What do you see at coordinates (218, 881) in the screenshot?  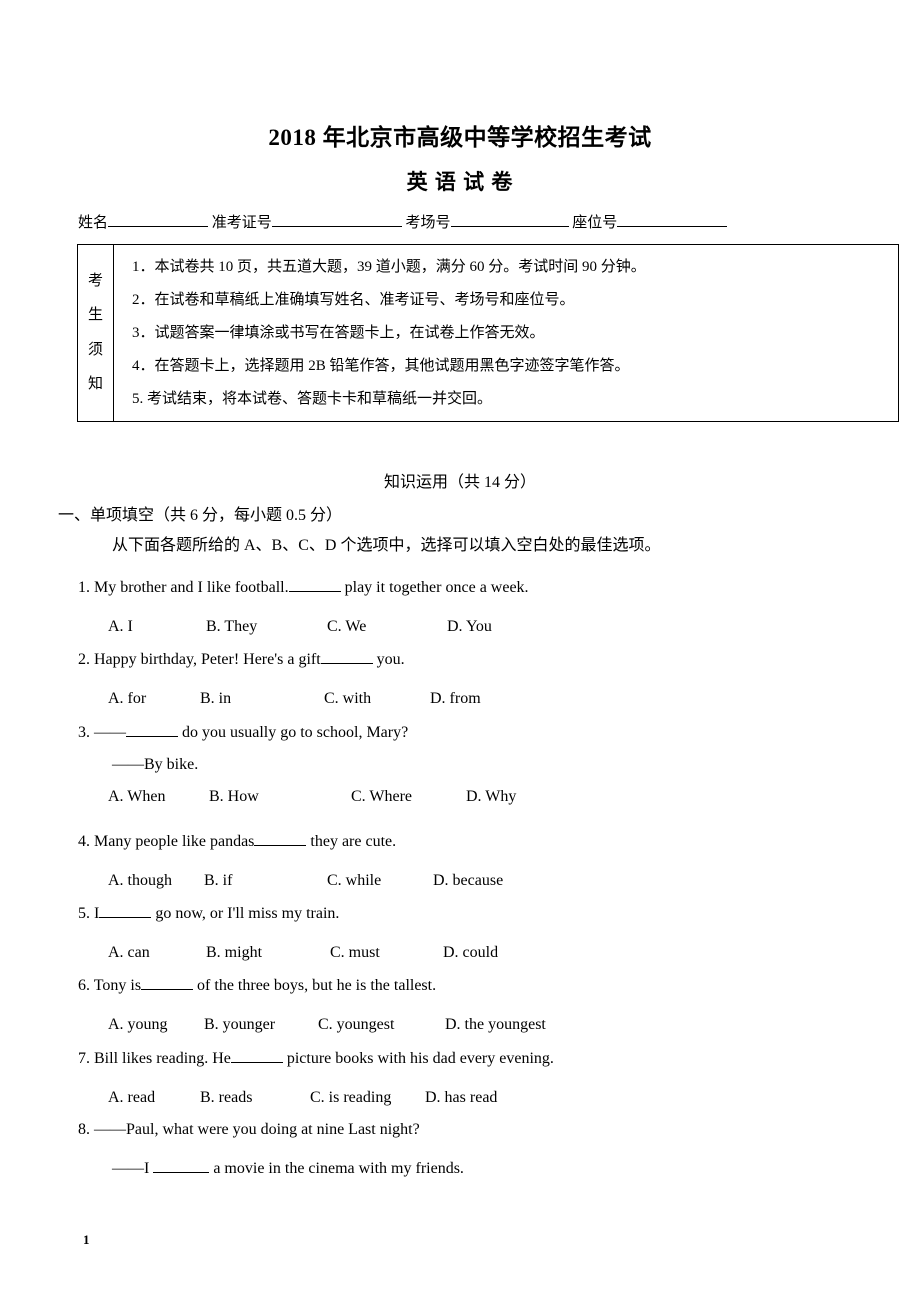 I see `option-b: B. if` at bounding box center [218, 881].